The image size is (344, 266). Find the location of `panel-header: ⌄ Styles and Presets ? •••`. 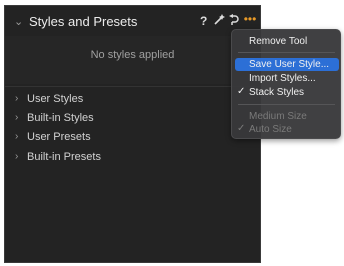

panel-header: ⌄ Styles and Presets ? ••• is located at coordinates (132, 21).